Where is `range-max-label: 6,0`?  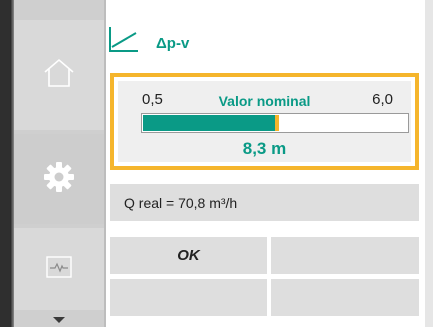
range-max-label: 6,0 is located at coordinates (382, 99).